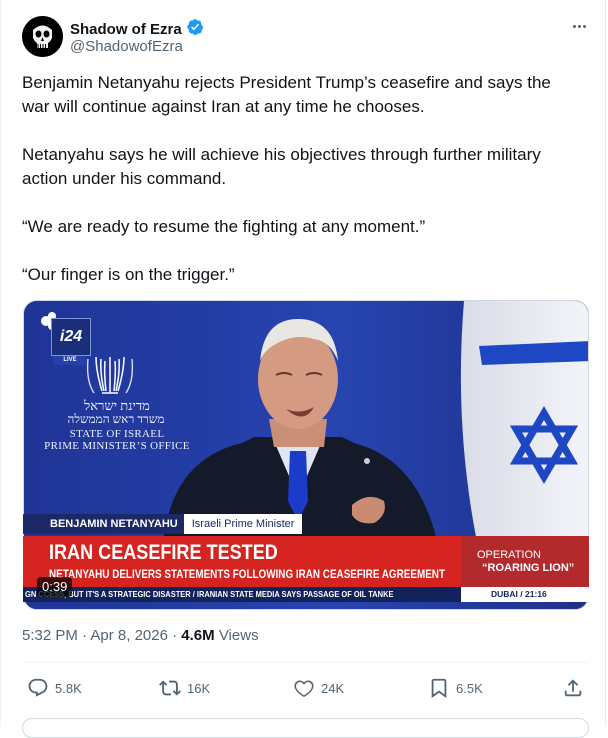  I want to click on reply-button: 5.8K, so click(54, 688).